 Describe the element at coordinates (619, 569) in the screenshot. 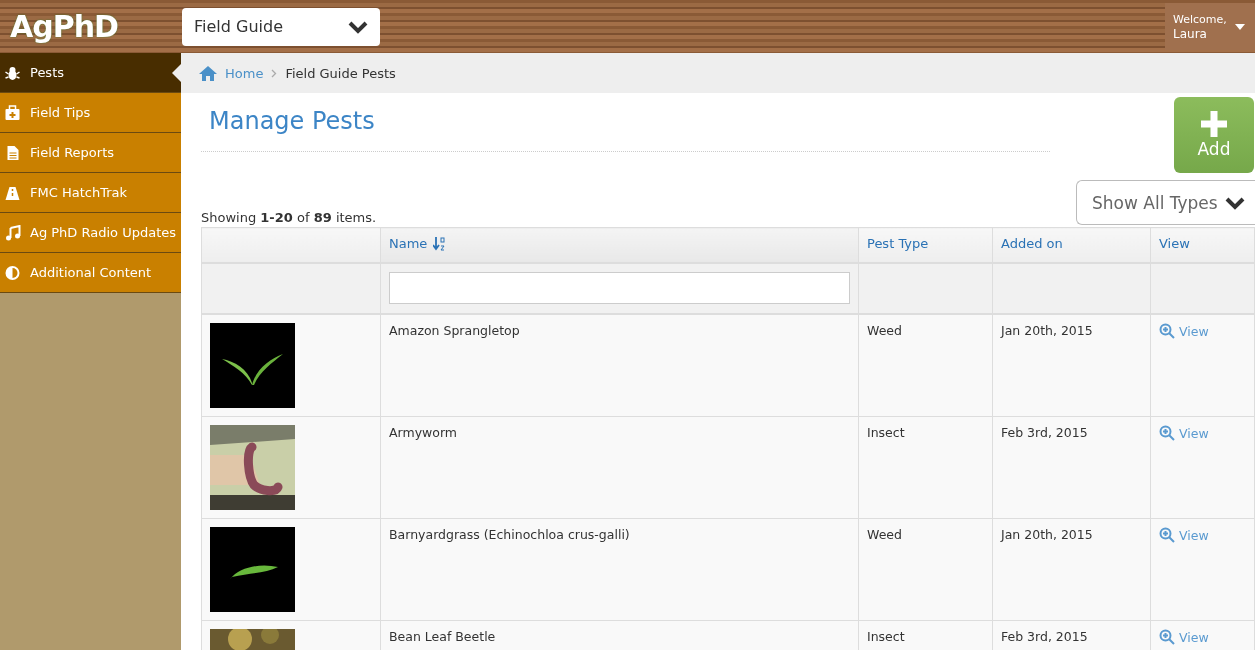

I see `table-cell: Barnyardgrass (Echinochloa crus-galli)` at that location.